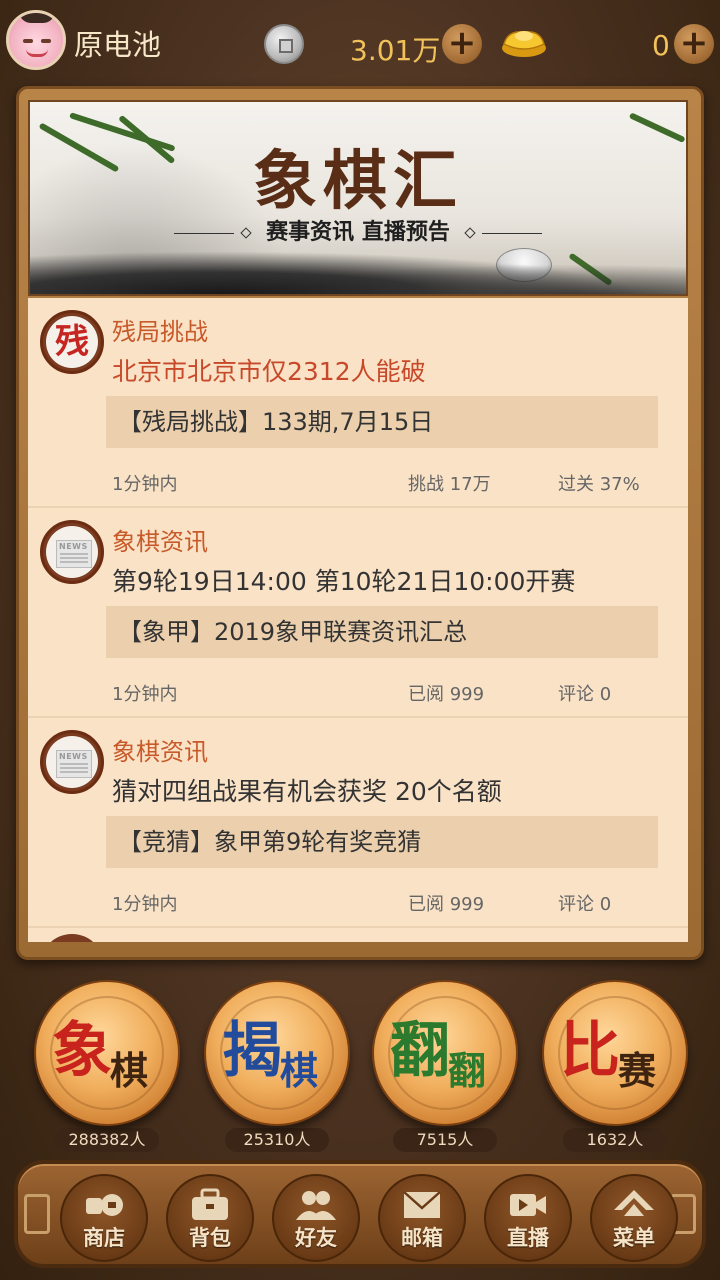 This screenshot has height=1280, width=720. I want to click on coin-icon, so click(284, 44).